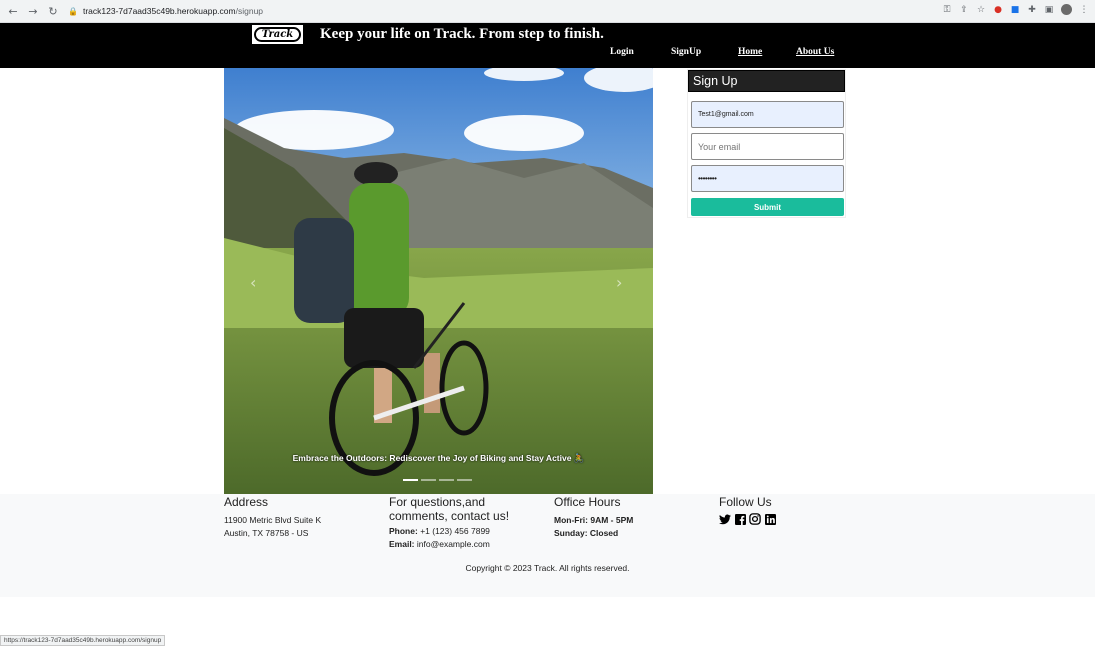 The height and width of the screenshot is (646, 1095). I want to click on phone-number: +1 (123) 456 7899, so click(455, 531).